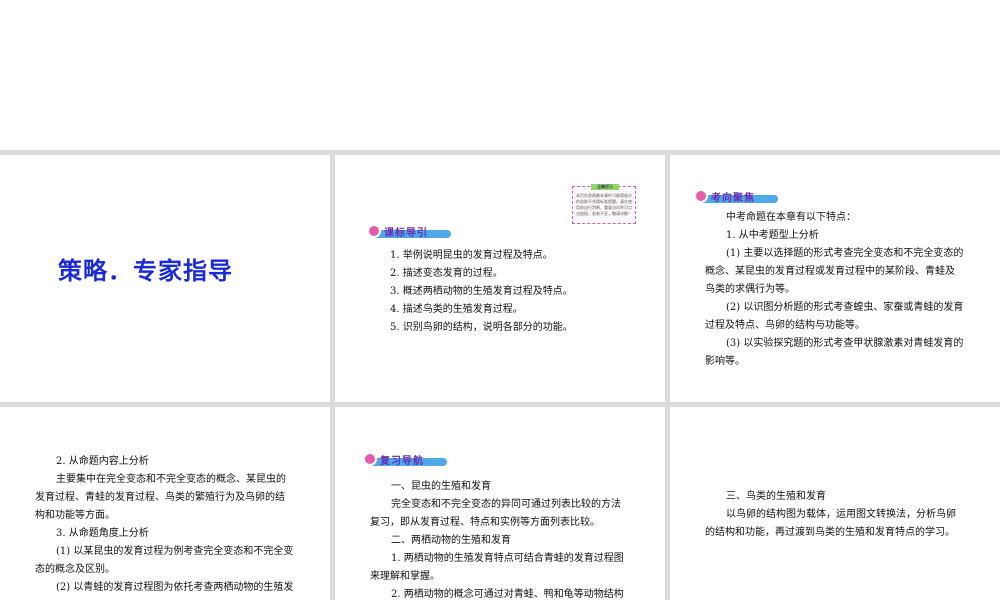 The image size is (1000, 600). Describe the element at coordinates (171, 479) in the screenshot. I see `text-line: 主要集中在完全变态和不完全变态的概念、某昆虫的` at that location.